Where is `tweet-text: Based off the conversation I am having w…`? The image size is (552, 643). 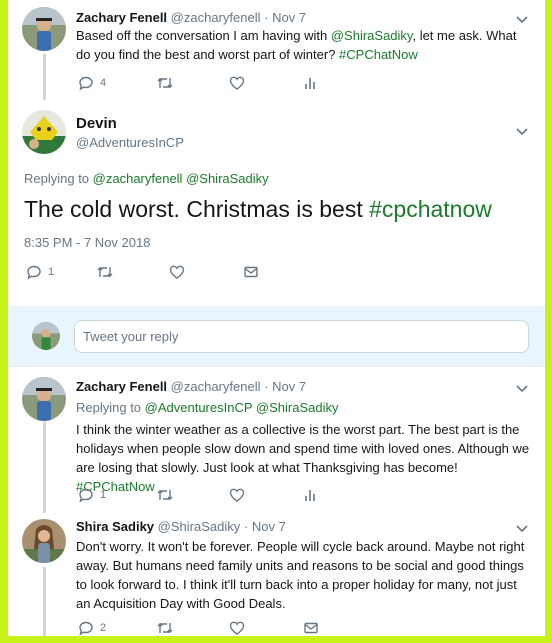 tweet-text: Based off the conversation I am having w… is located at coordinates (303, 45).